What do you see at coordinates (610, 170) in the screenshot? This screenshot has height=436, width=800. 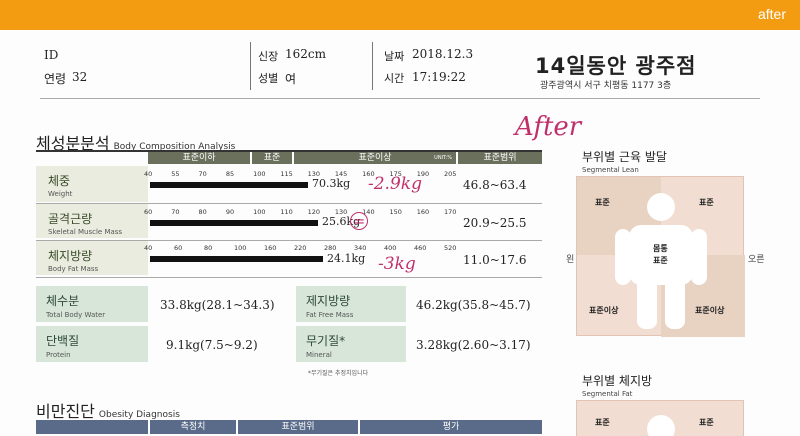 I see `segmental-lean-subtitle: Segmental Lean` at bounding box center [610, 170].